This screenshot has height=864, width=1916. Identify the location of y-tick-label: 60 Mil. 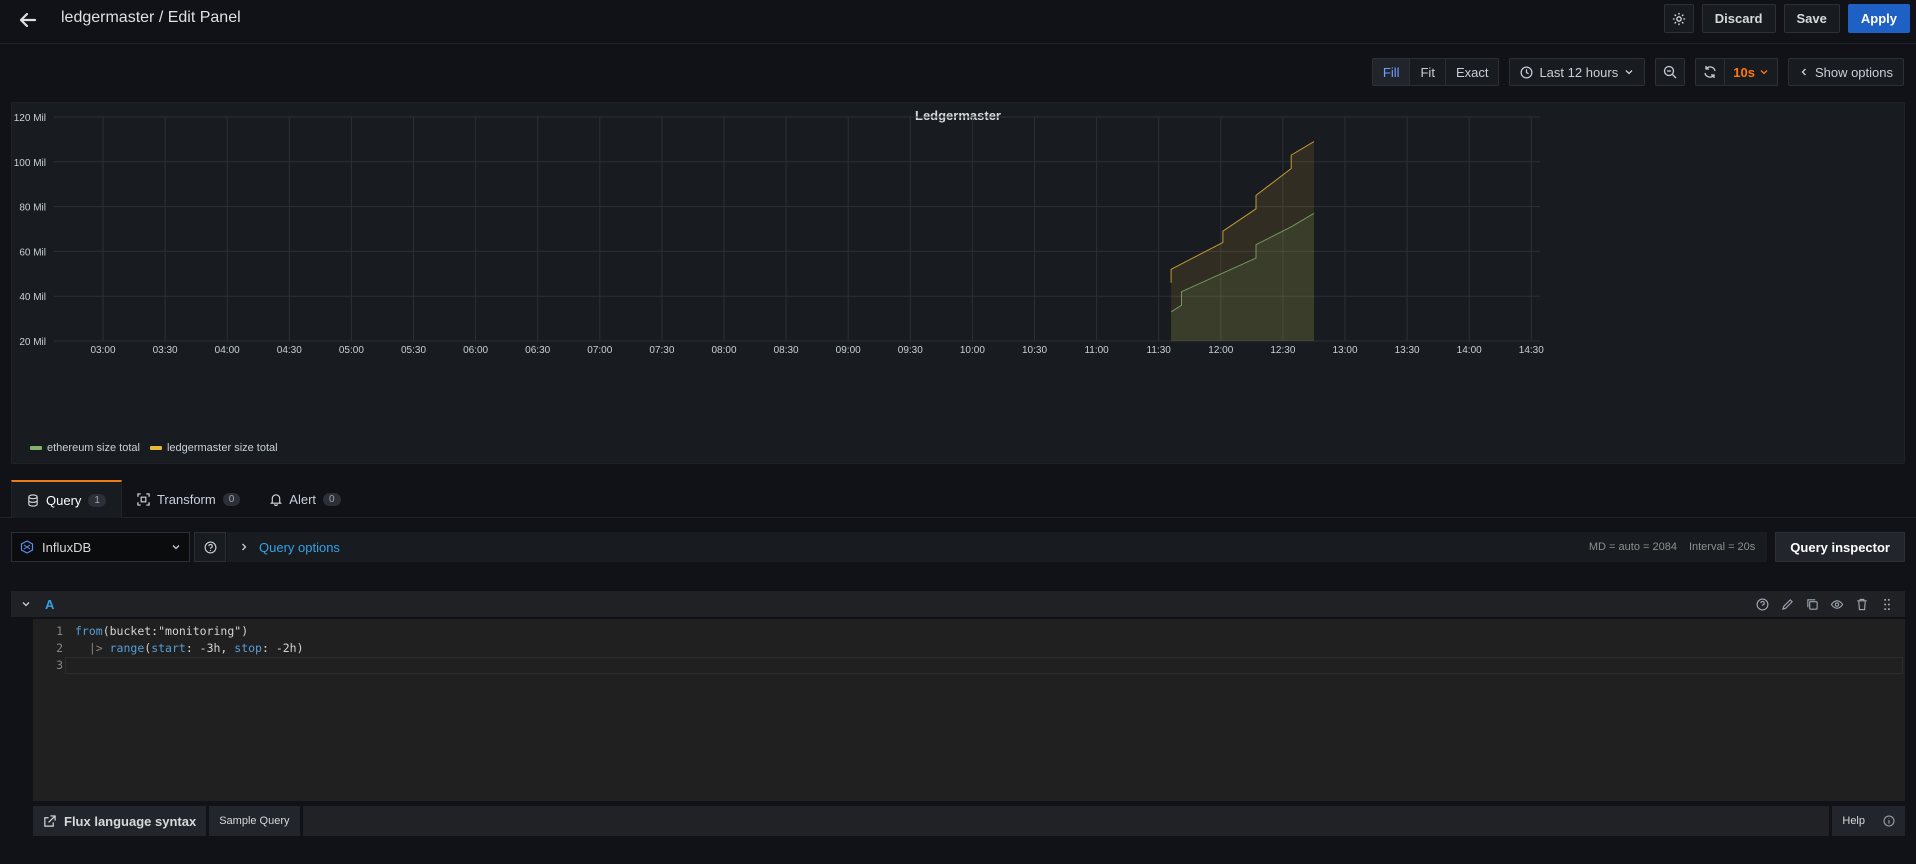
(32, 252).